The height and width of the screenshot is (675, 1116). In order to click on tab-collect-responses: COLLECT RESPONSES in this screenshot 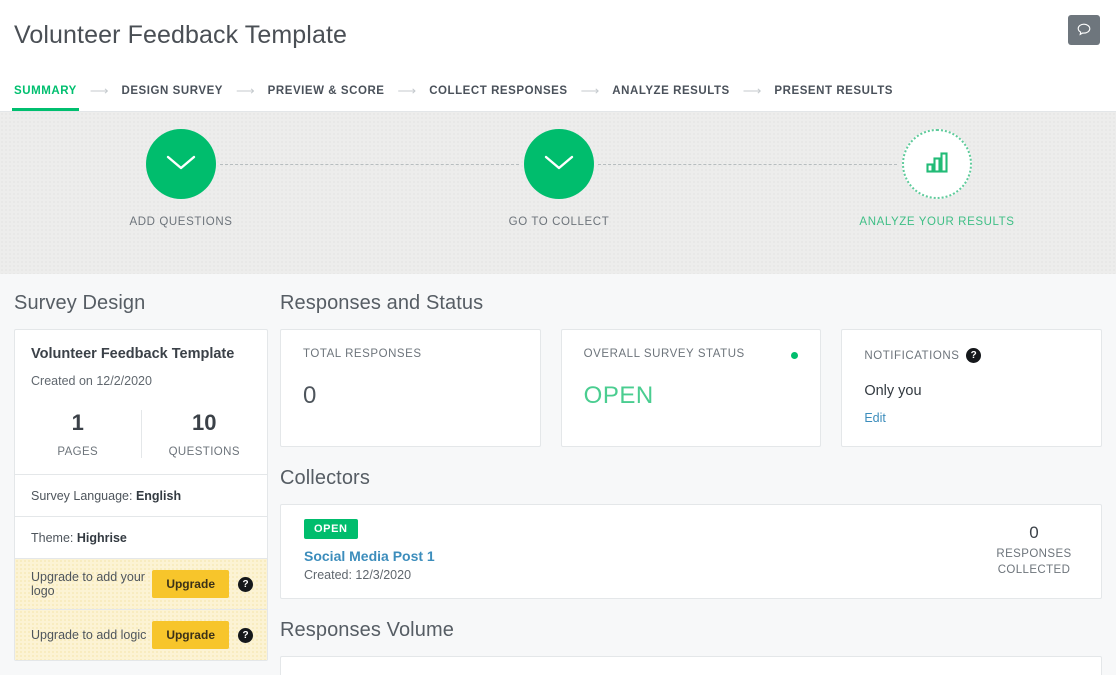, I will do `click(498, 90)`.